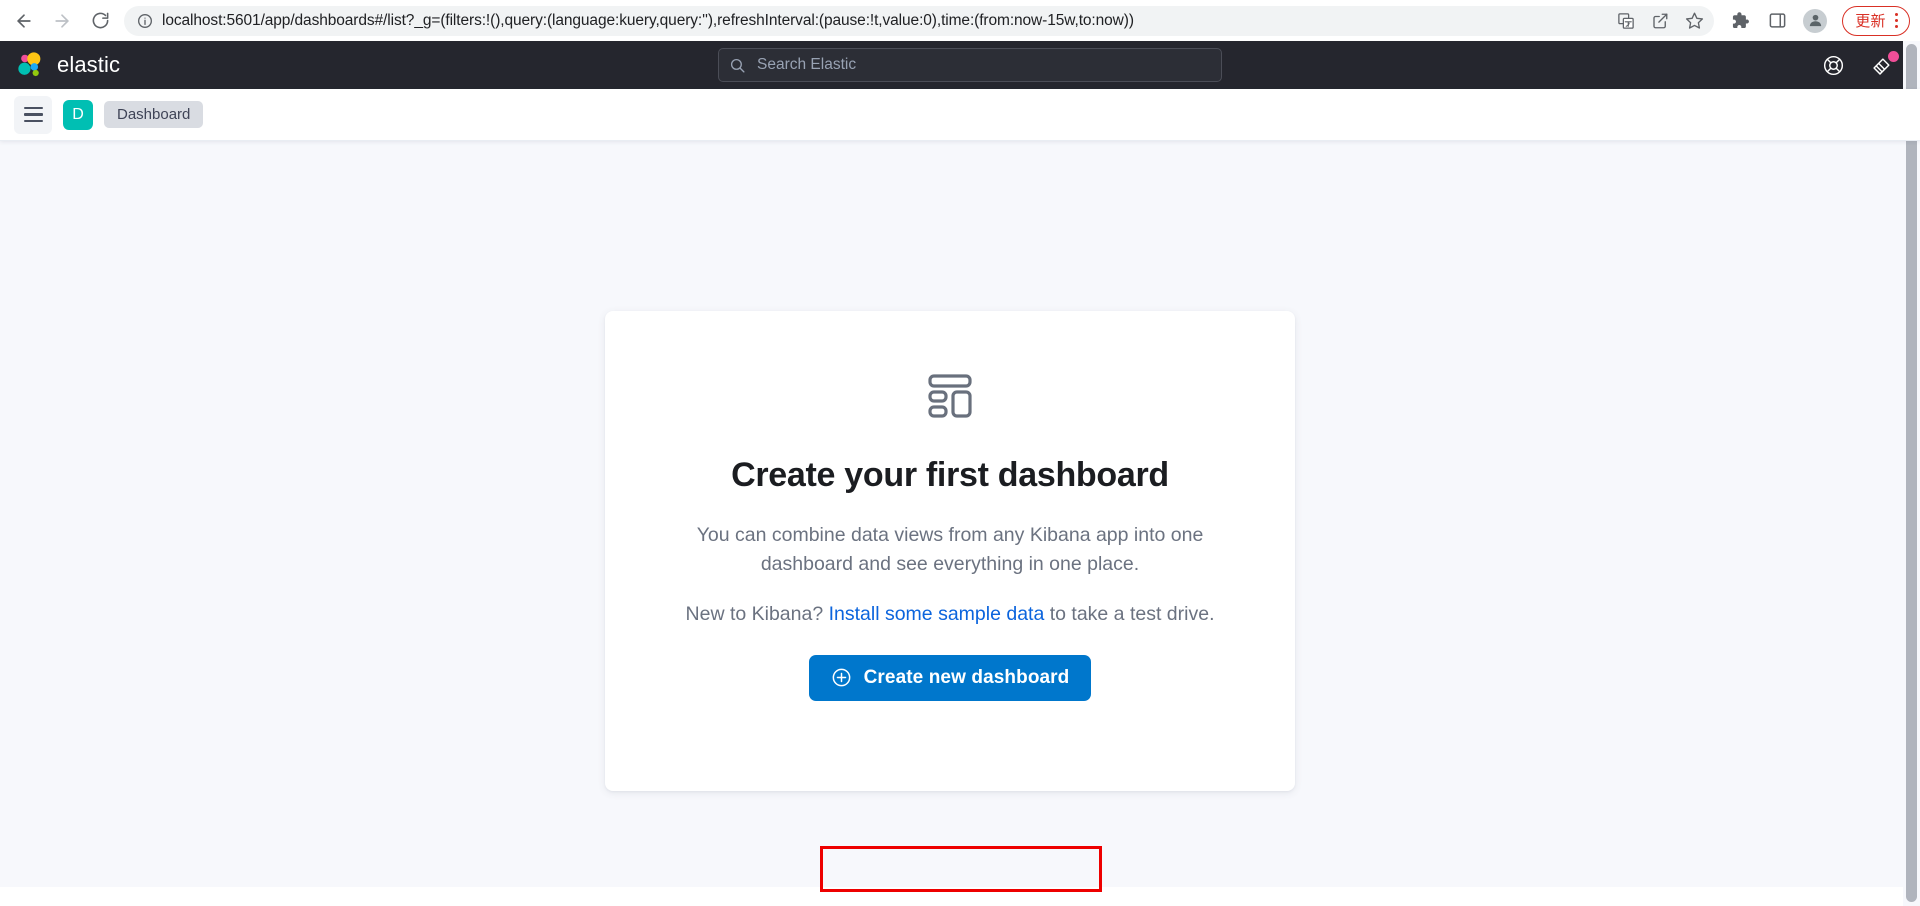 This screenshot has width=1920, height=906. I want to click on side-panel-button, so click(1777, 21).